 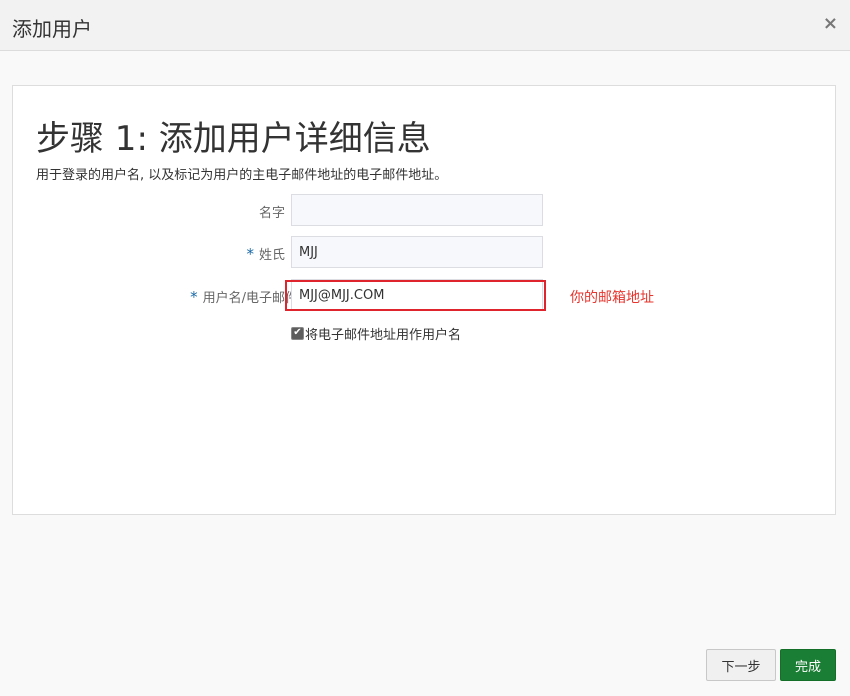 What do you see at coordinates (612, 298) in the screenshot?
I see `annotation-text: 你的邮箱地址` at bounding box center [612, 298].